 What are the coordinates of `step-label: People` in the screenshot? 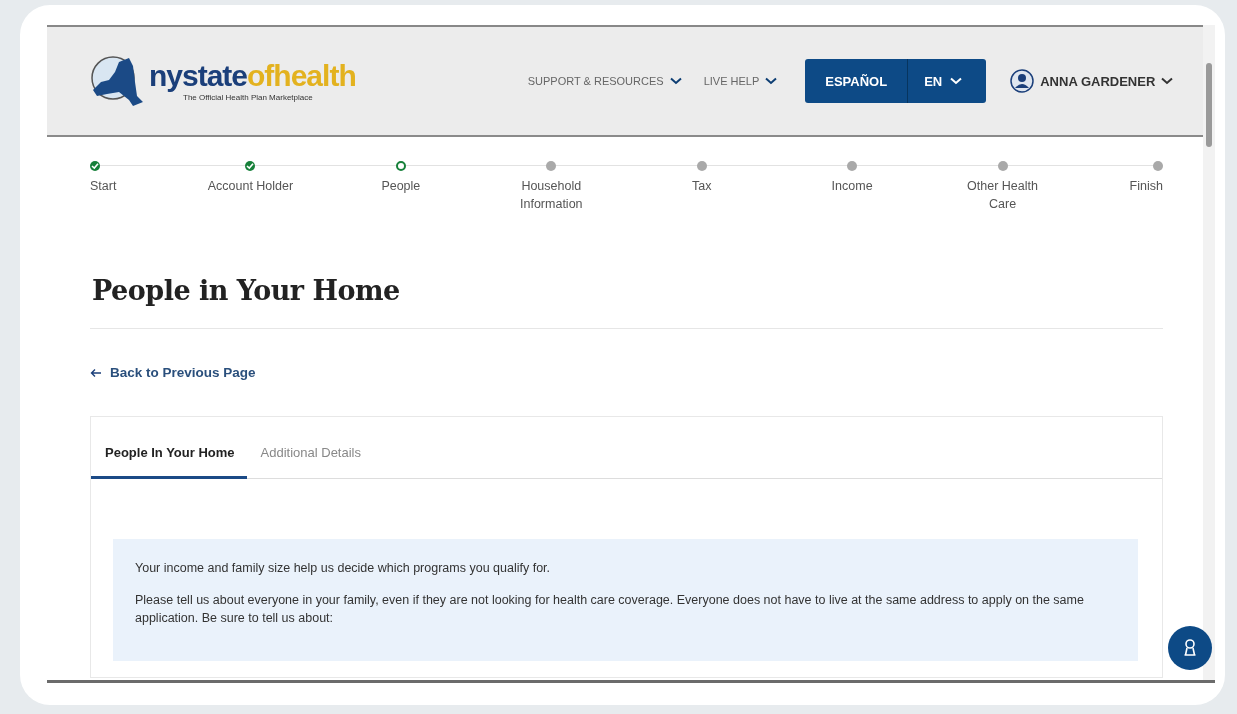 It's located at (401, 186).